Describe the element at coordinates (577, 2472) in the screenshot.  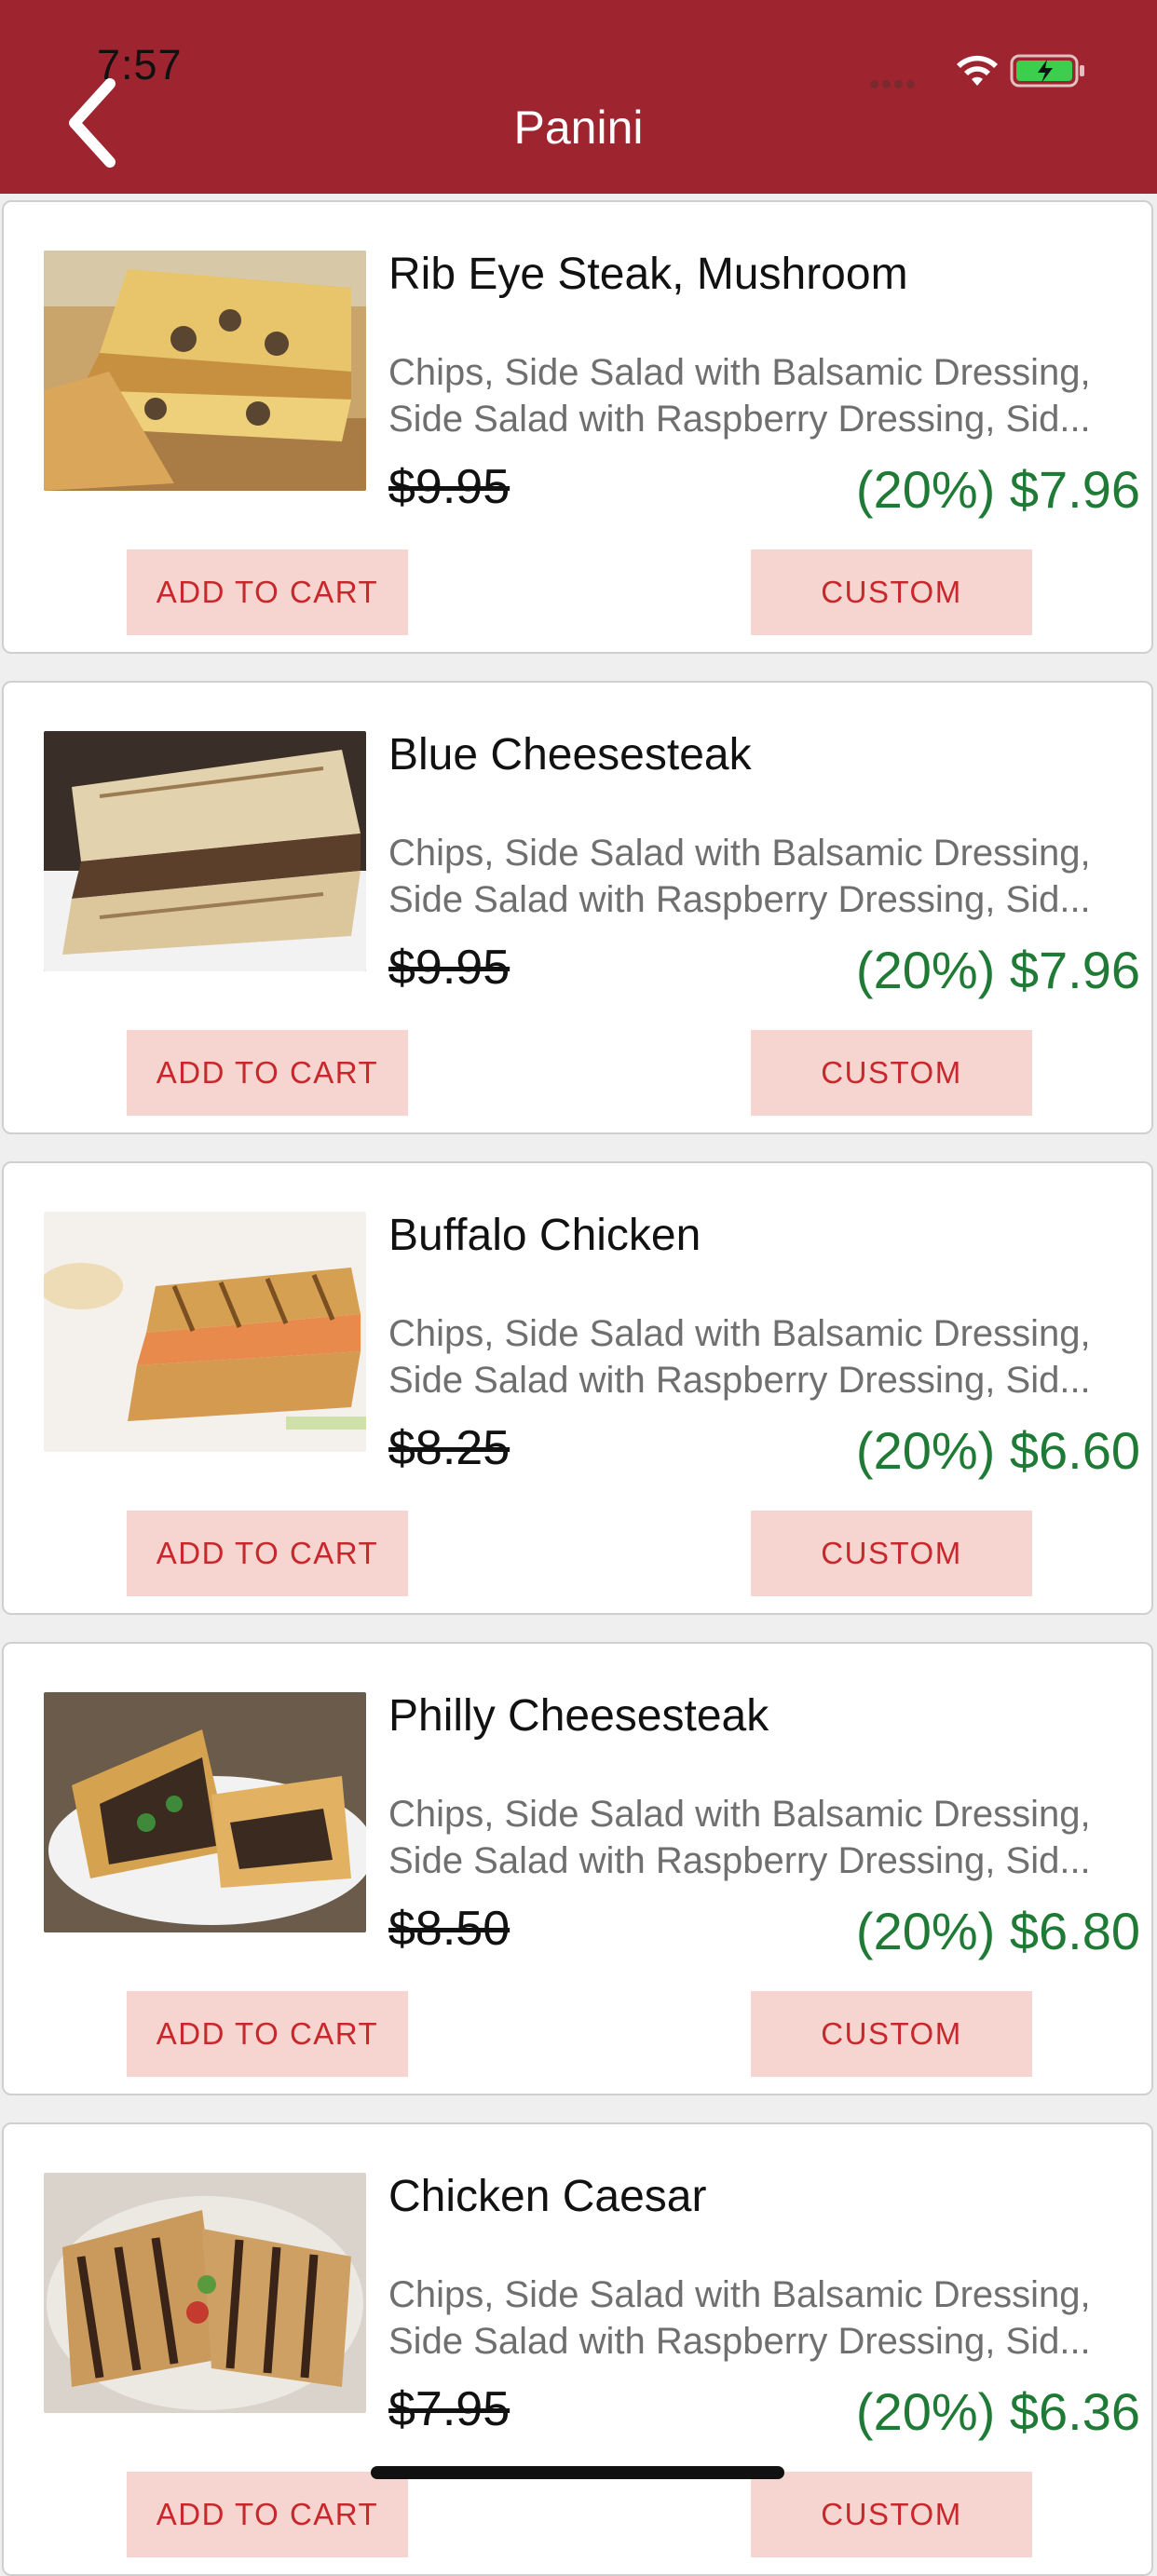
I see `home-indicator` at that location.